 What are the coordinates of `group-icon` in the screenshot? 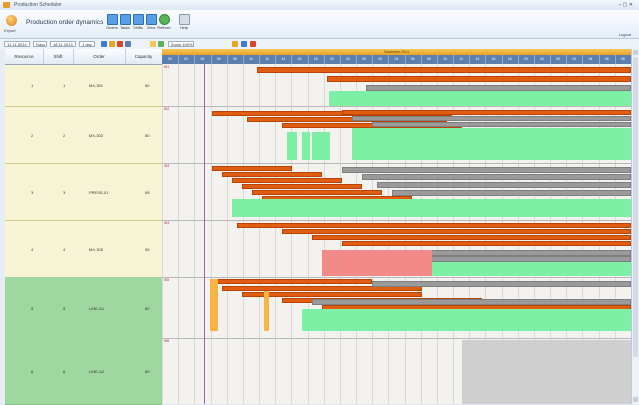 It's located at (161, 44).